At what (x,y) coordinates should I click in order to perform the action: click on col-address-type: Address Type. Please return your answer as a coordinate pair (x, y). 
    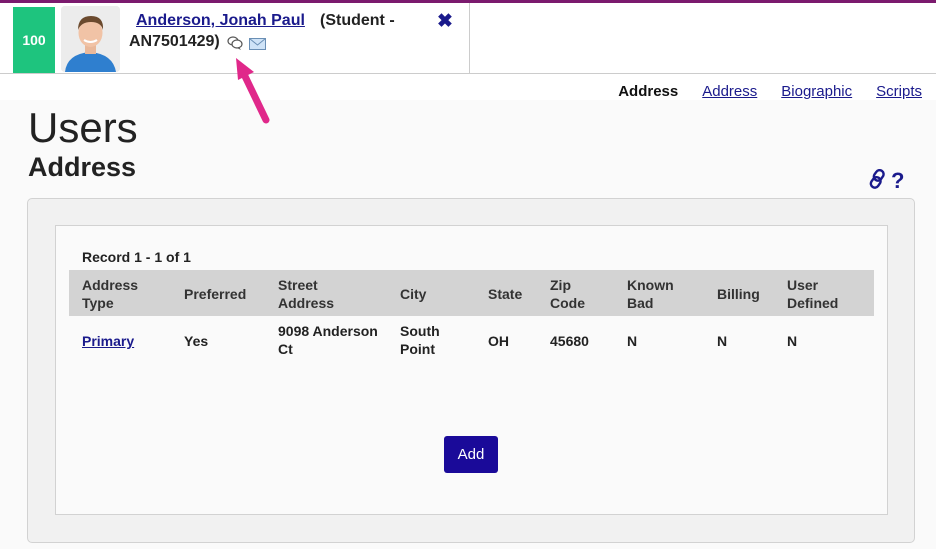
    Looking at the image, I should click on (110, 294).